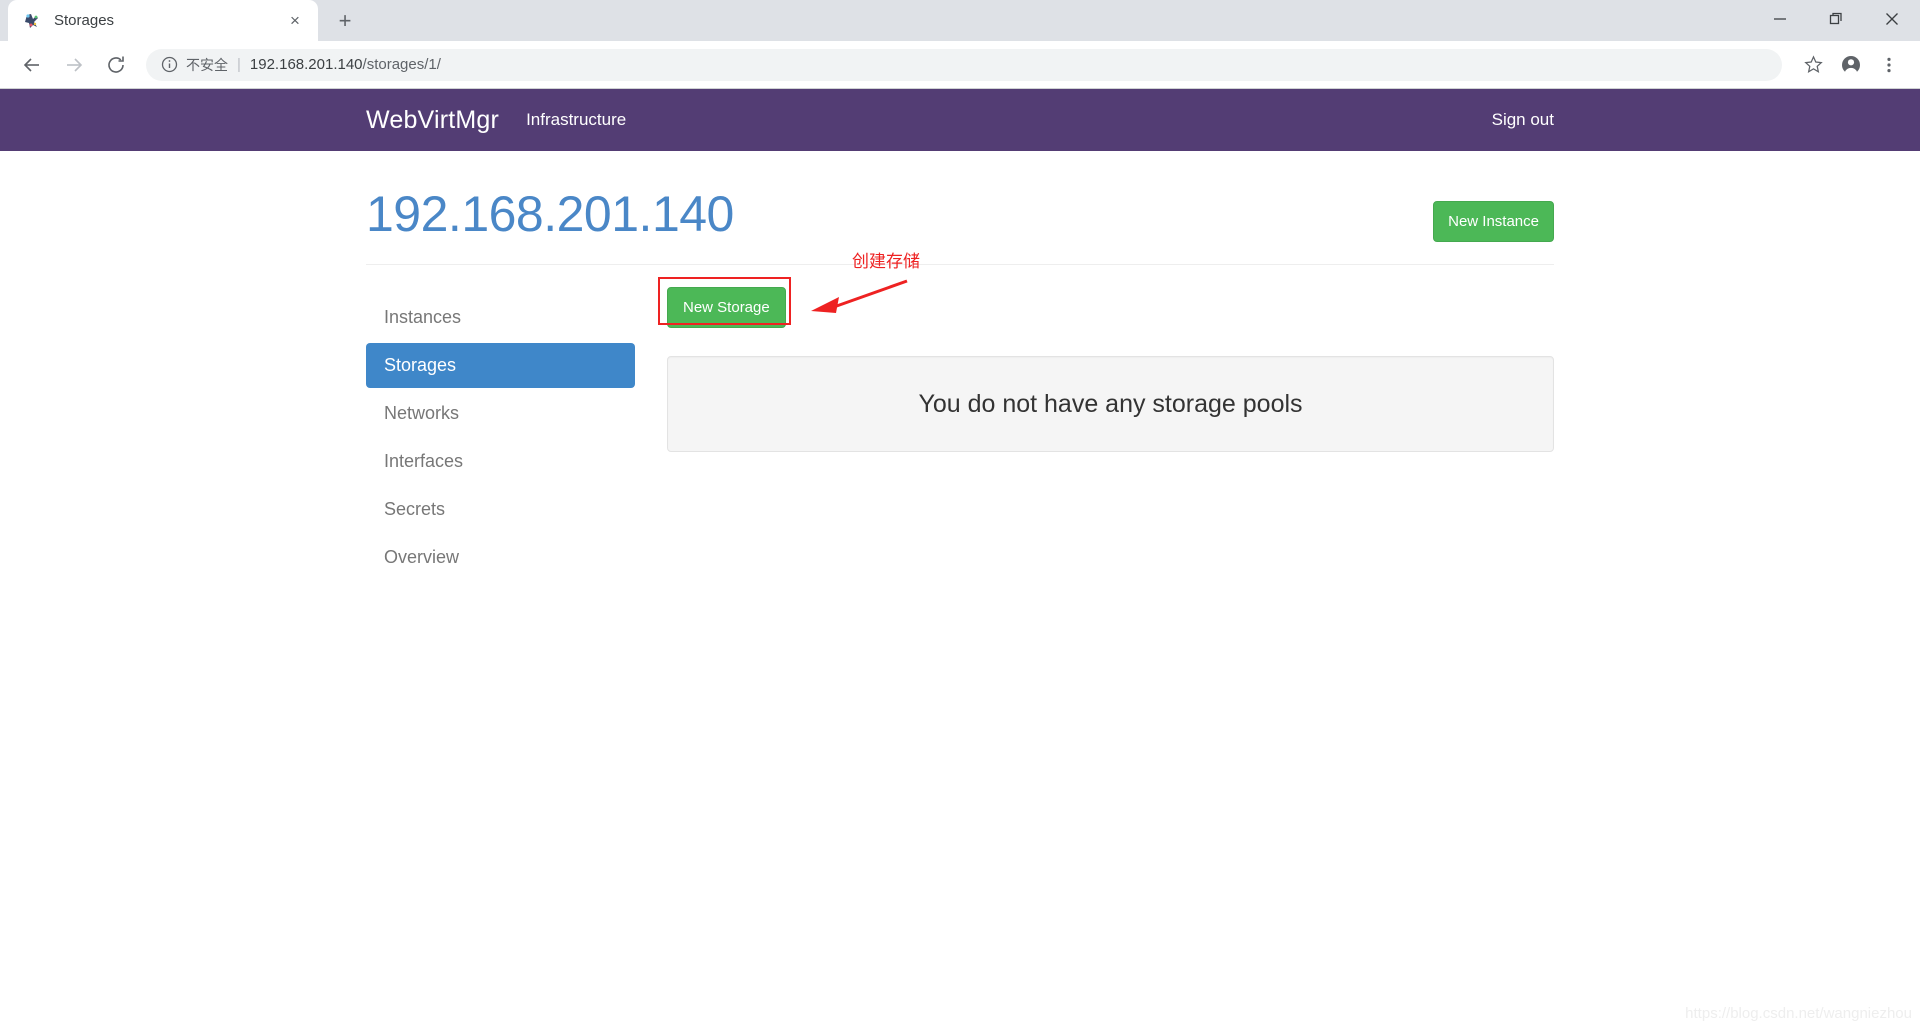 Image resolution: width=1920 pixels, height=1030 pixels. I want to click on security-status-text: 不安全, so click(207, 64).